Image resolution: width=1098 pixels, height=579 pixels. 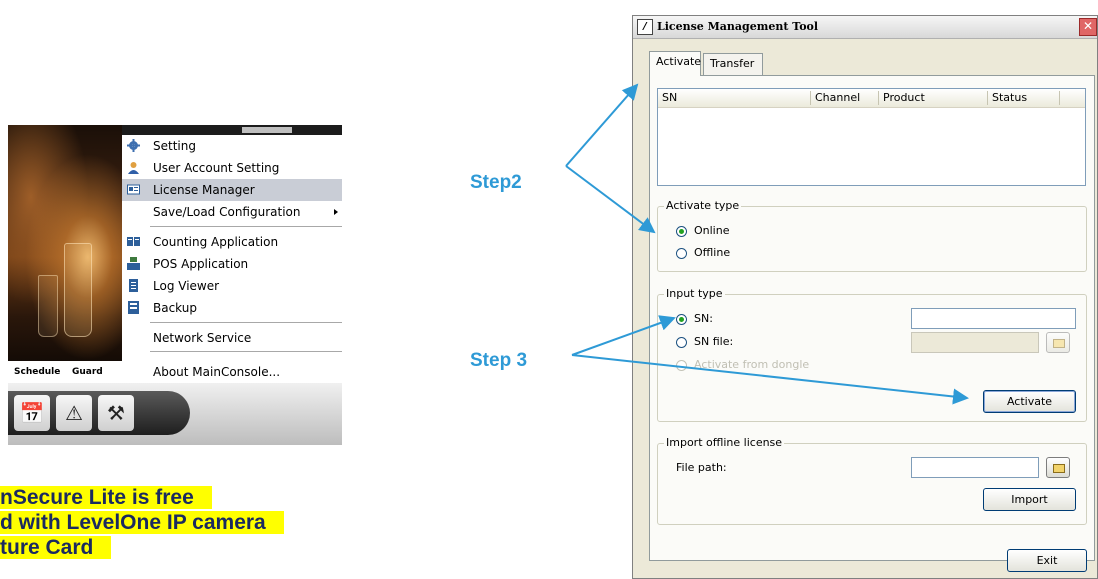 I want to click on tab-activate: Activate, so click(x=675, y=63).